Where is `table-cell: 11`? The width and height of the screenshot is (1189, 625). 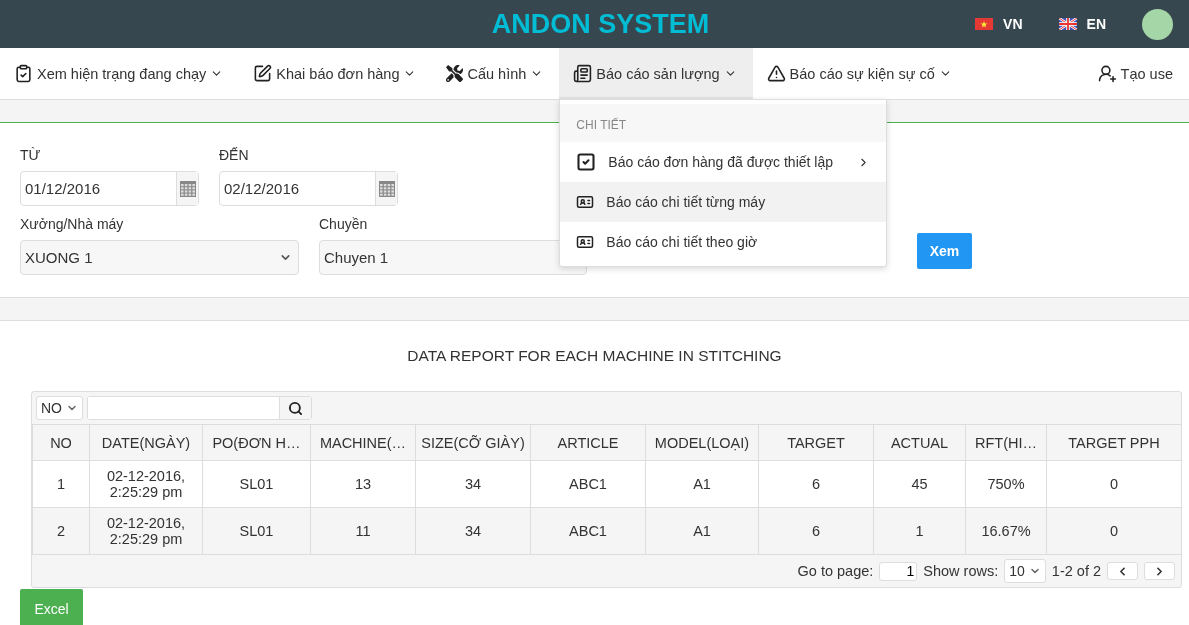
table-cell: 11 is located at coordinates (363, 531).